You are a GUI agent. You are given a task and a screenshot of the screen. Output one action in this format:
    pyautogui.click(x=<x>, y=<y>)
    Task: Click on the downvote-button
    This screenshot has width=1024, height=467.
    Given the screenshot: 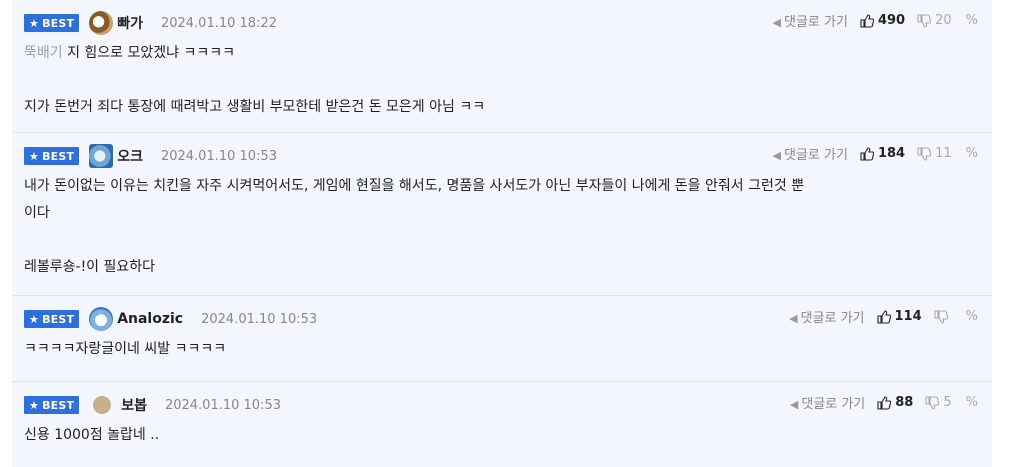 What is the action you would take?
    pyautogui.click(x=943, y=316)
    